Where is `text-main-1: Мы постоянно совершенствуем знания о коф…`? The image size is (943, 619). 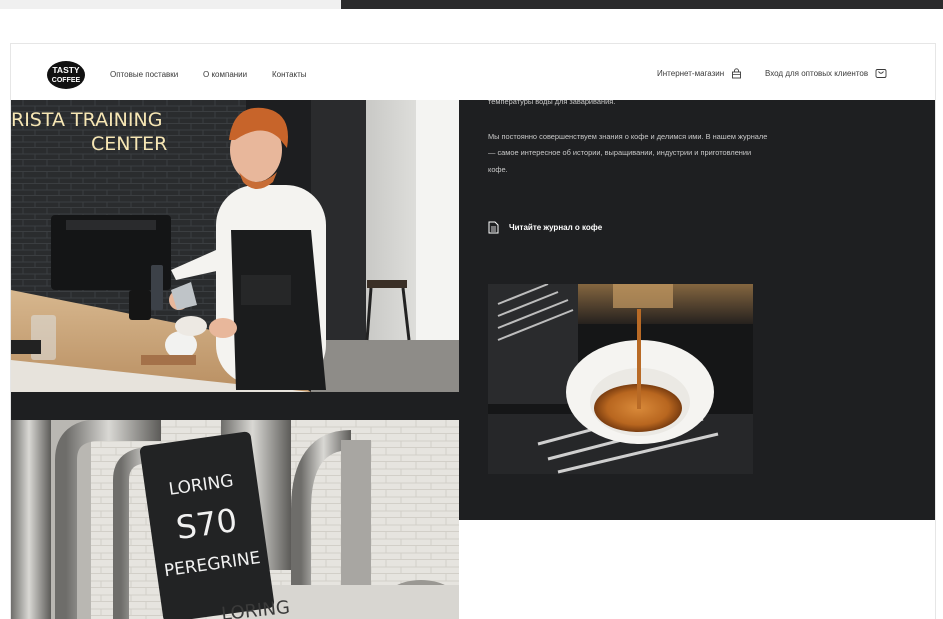 text-main-1: Мы постоянно совершенствуем знания о коф… is located at coordinates (628, 136).